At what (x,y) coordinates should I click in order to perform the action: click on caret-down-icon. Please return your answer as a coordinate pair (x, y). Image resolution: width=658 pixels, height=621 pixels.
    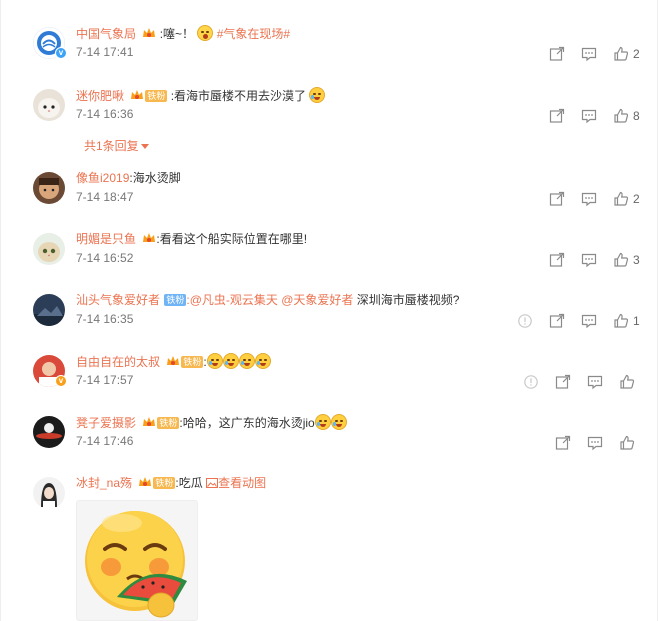
    Looking at the image, I should click on (144, 146).